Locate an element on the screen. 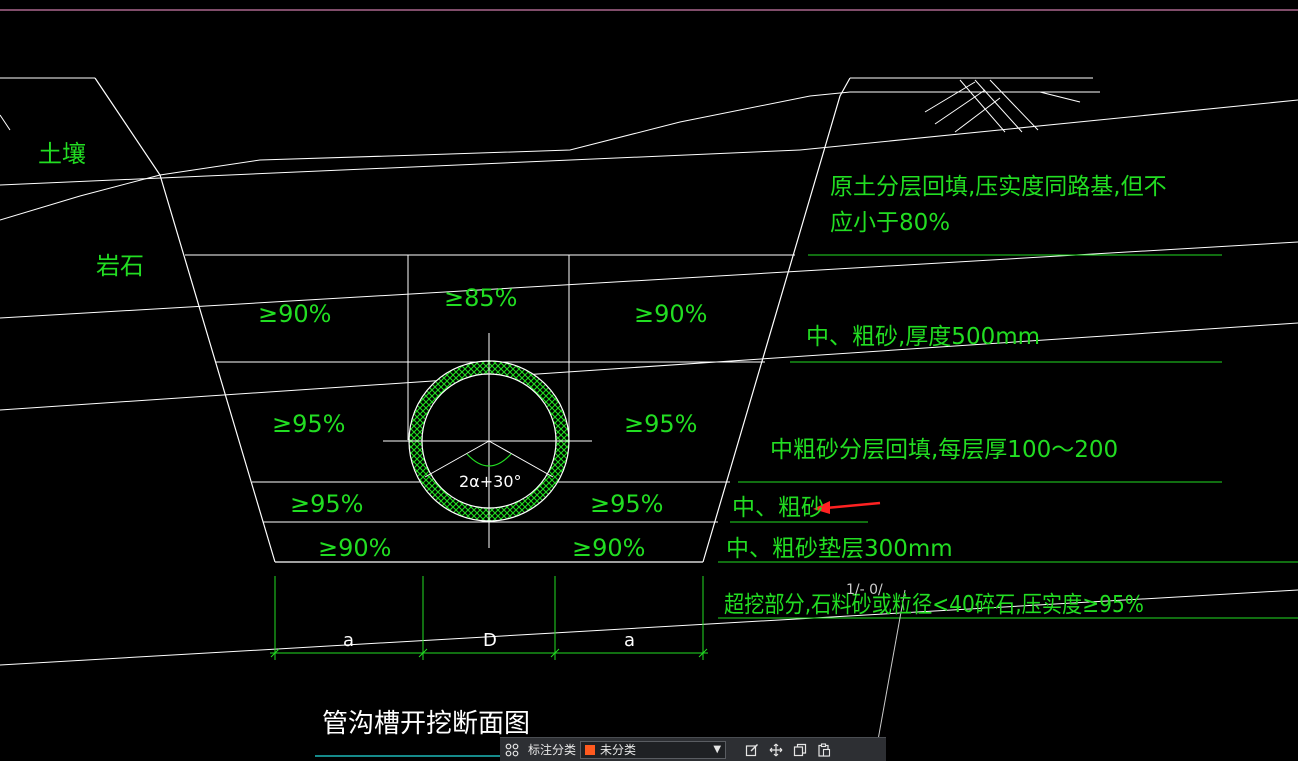 This screenshot has height=761, width=1298. note-sand-layered: 中粗砂分层回填,每层厚100～200 is located at coordinates (944, 450).